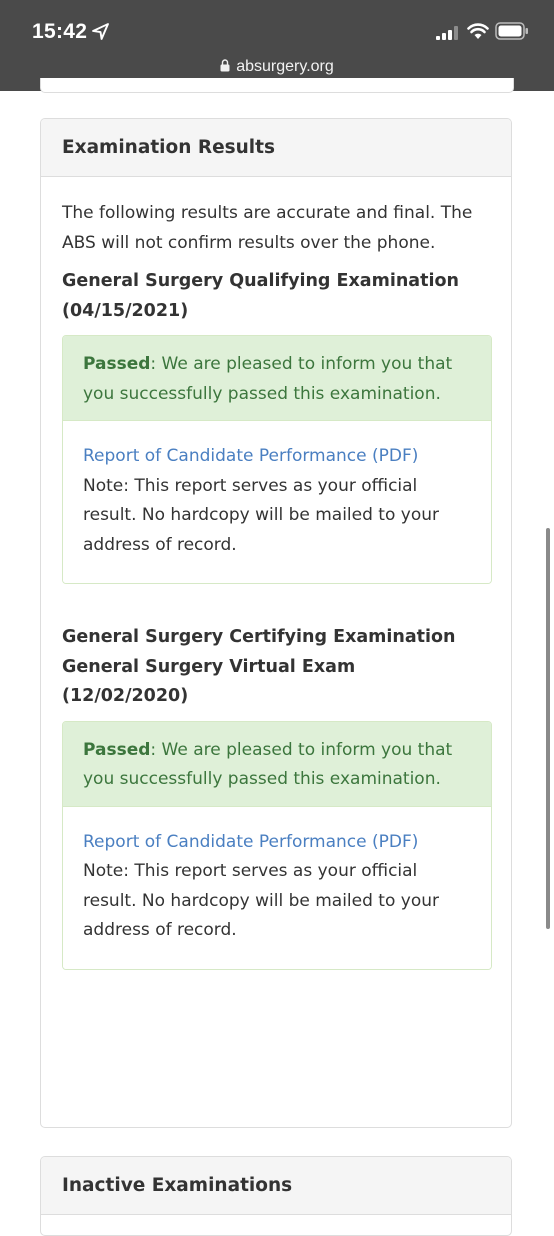 Image resolution: width=554 pixels, height=1236 pixels. Describe the element at coordinates (125, 696) in the screenshot. I see `exam-date: (12/02/2020)` at that location.